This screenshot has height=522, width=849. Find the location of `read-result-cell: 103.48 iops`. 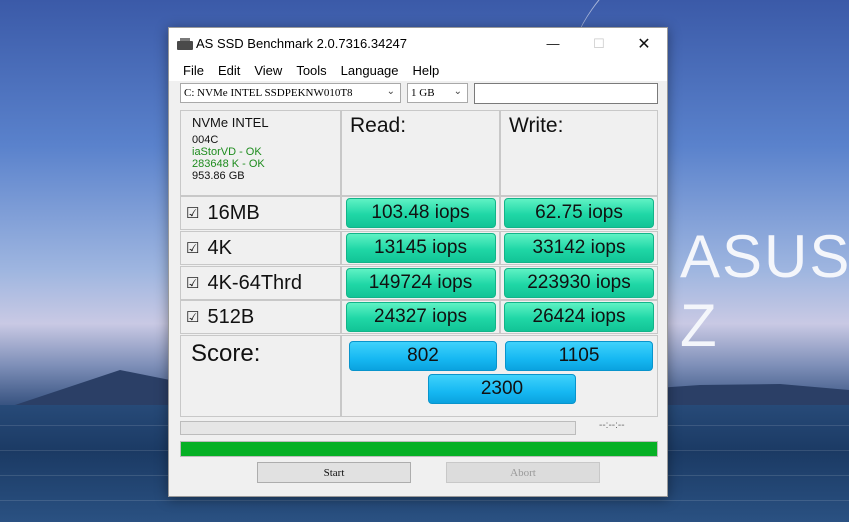

read-result-cell: 103.48 iops is located at coordinates (420, 213).